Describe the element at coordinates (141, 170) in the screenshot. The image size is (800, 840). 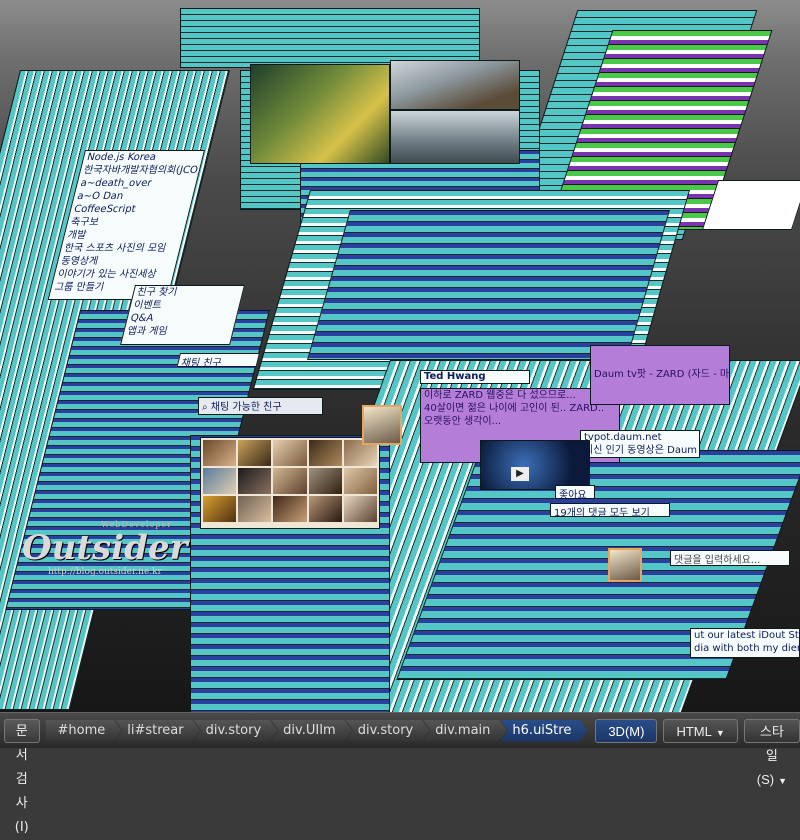
I see `sidebar-item: 한국자바개발자협의회(JCO)` at that location.